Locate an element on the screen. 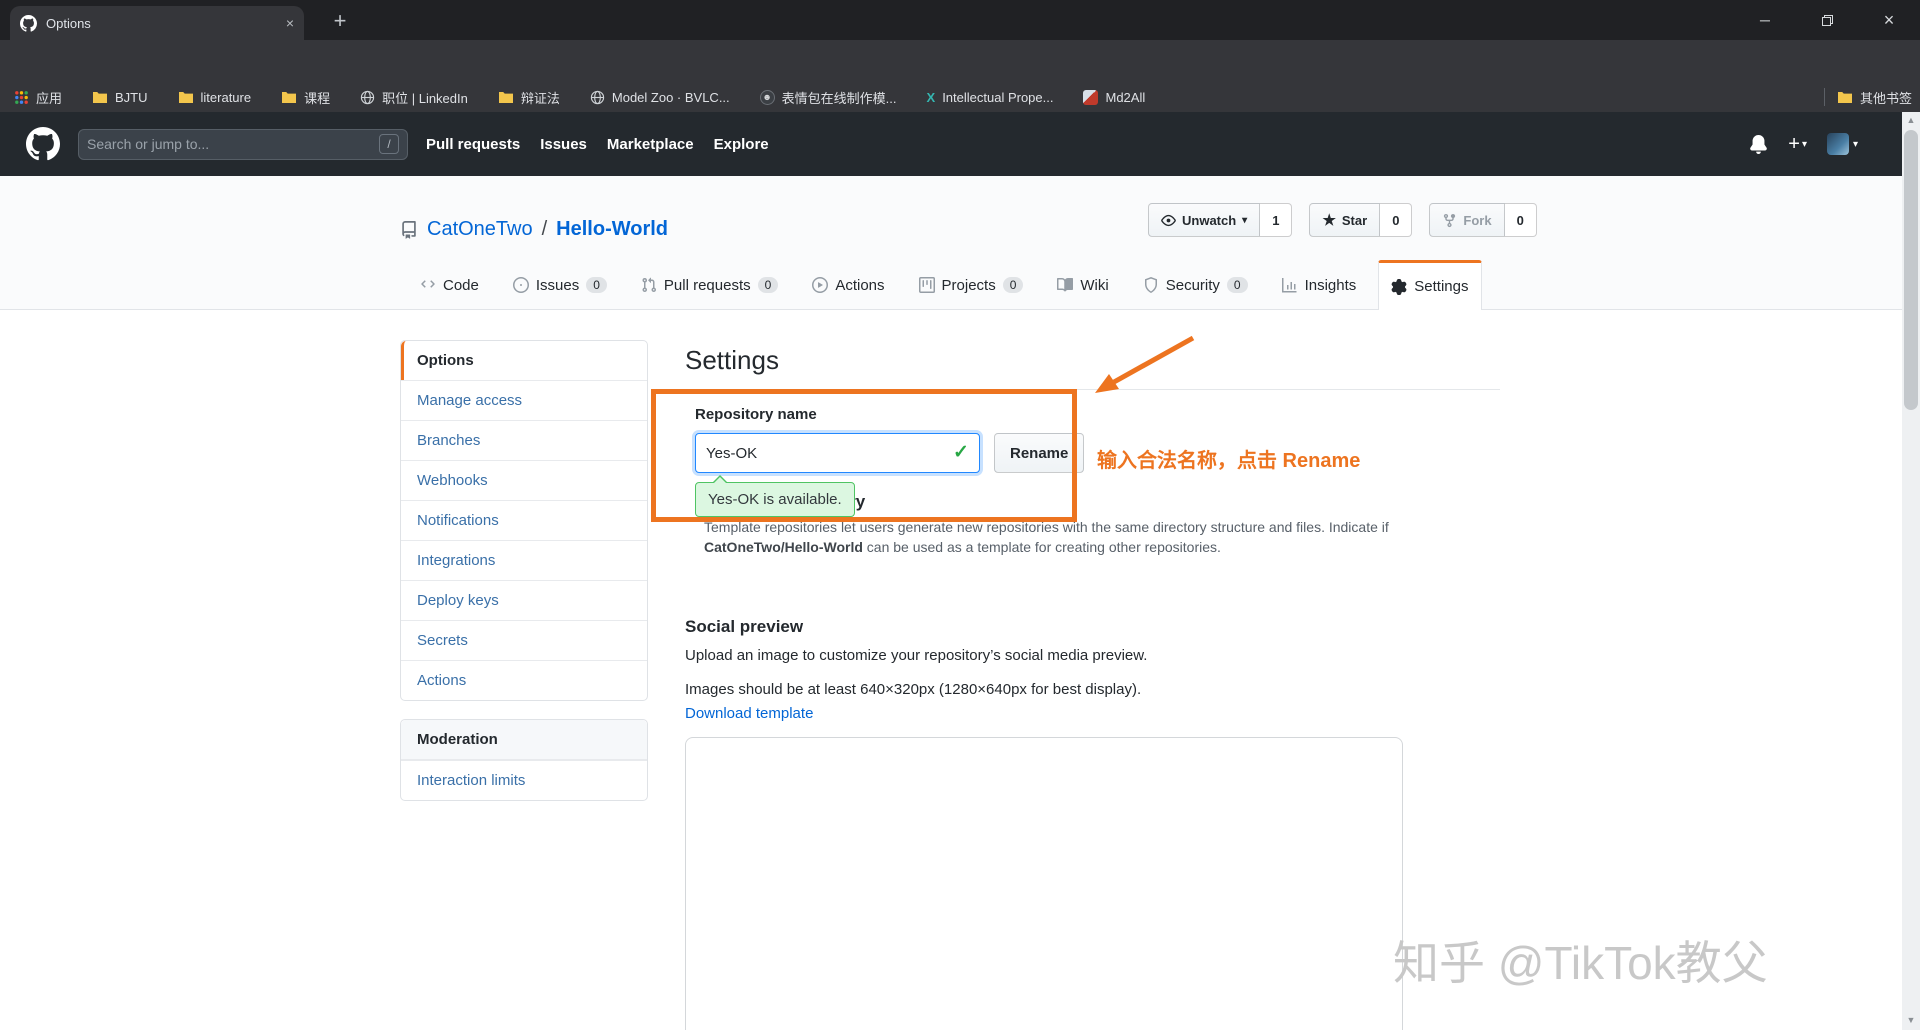  nav-explore: Explore is located at coordinates (741, 144).